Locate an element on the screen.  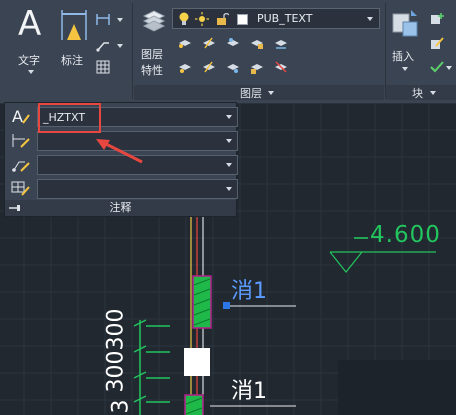
dark-region is located at coordinates (397, 387).